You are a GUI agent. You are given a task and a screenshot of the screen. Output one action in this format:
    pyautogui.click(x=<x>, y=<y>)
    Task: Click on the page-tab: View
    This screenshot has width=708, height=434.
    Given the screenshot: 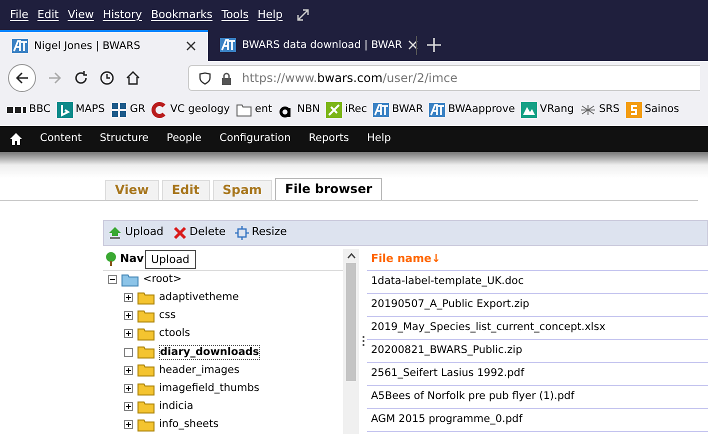 What is the action you would take?
    pyautogui.click(x=132, y=190)
    